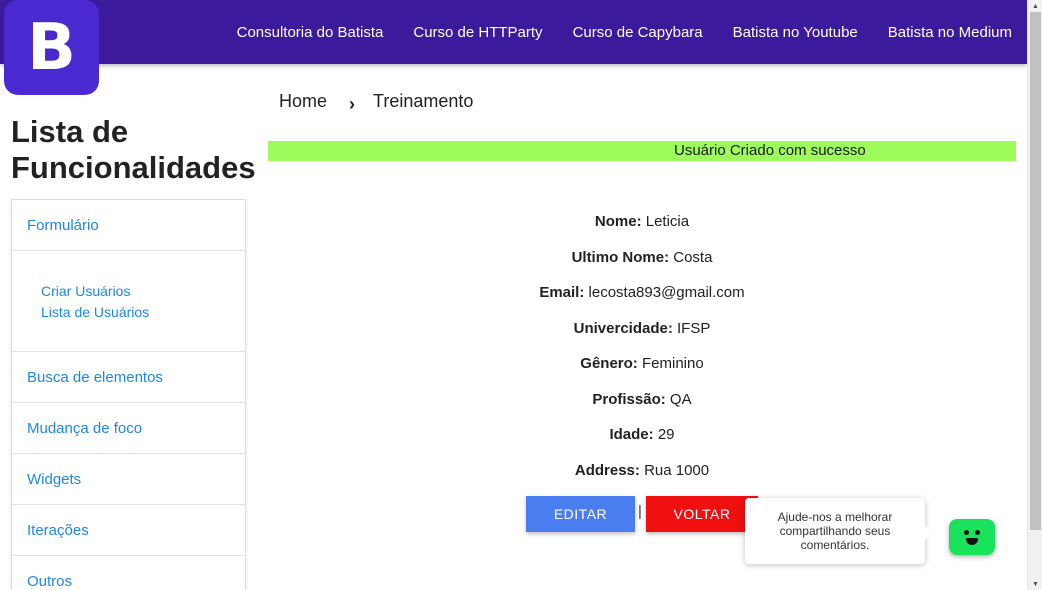 The width and height of the screenshot is (1042, 590). I want to click on detail-label: Univercidade:, so click(623, 328).